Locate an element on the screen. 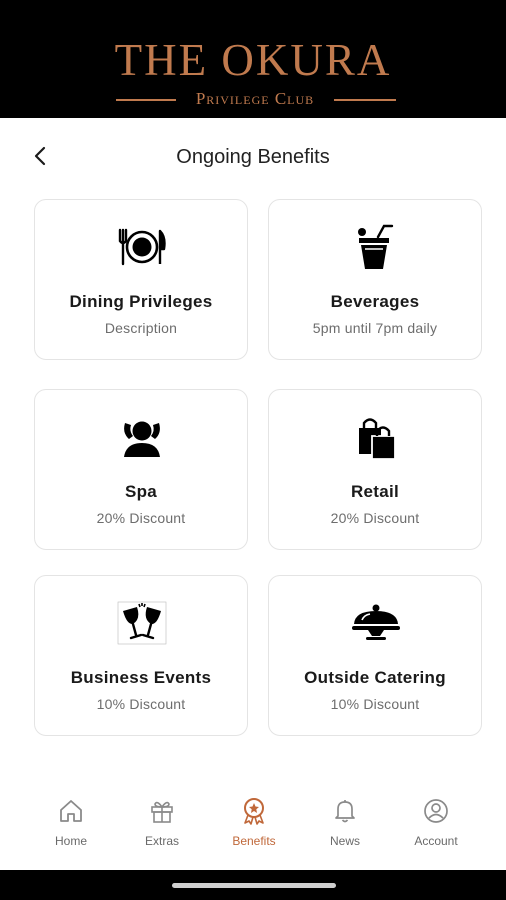 Image resolution: width=506 pixels, height=900 pixels. brand-title: THE OKURA is located at coordinates (253, 60).